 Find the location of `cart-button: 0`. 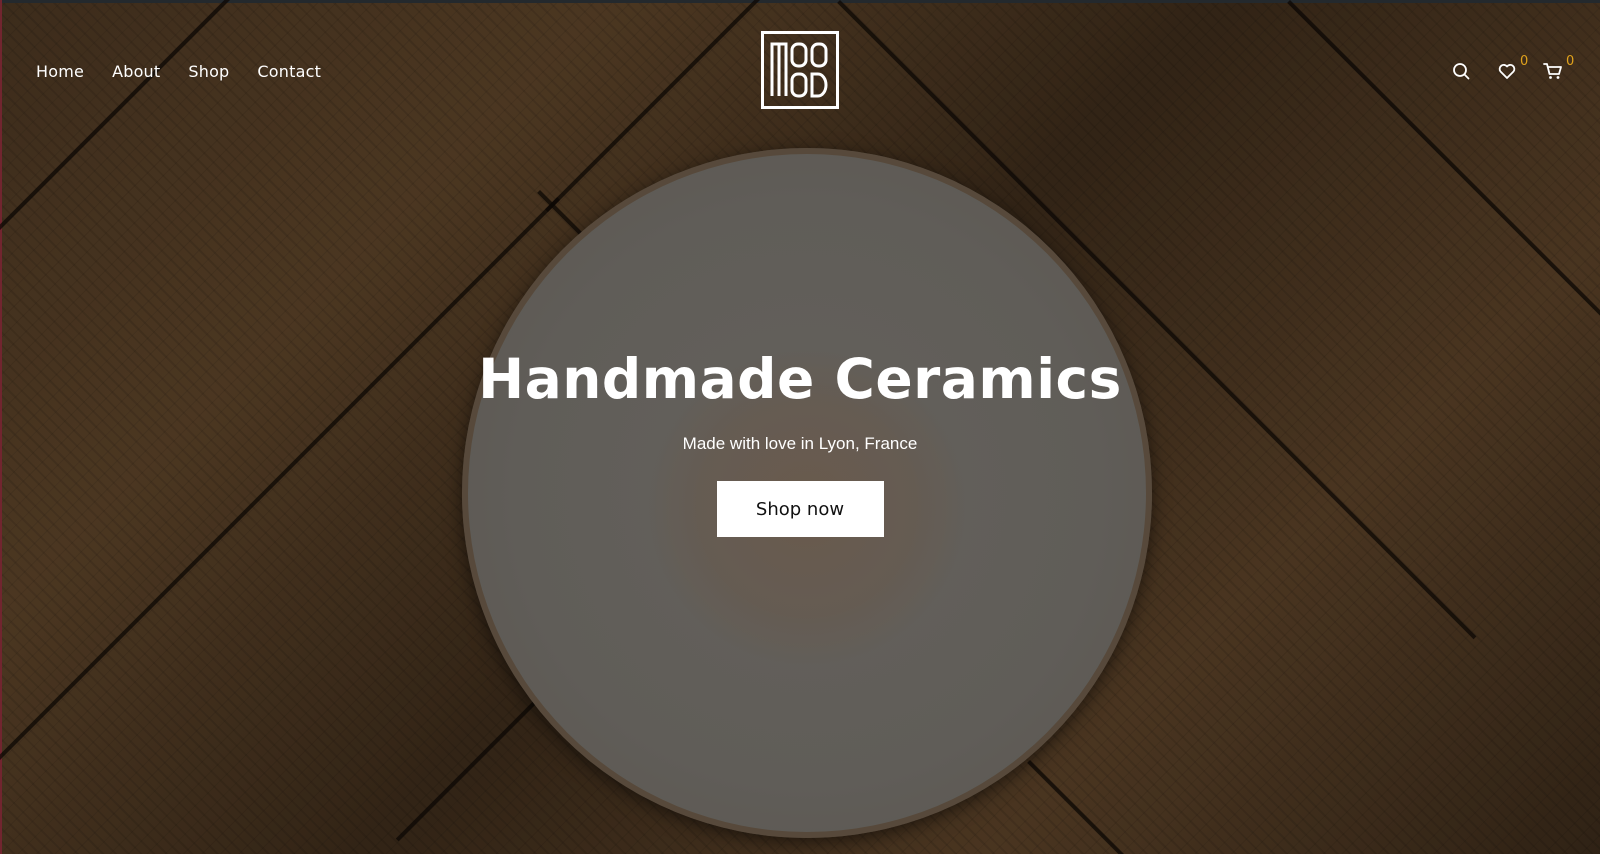

cart-button: 0 is located at coordinates (1558, 68).